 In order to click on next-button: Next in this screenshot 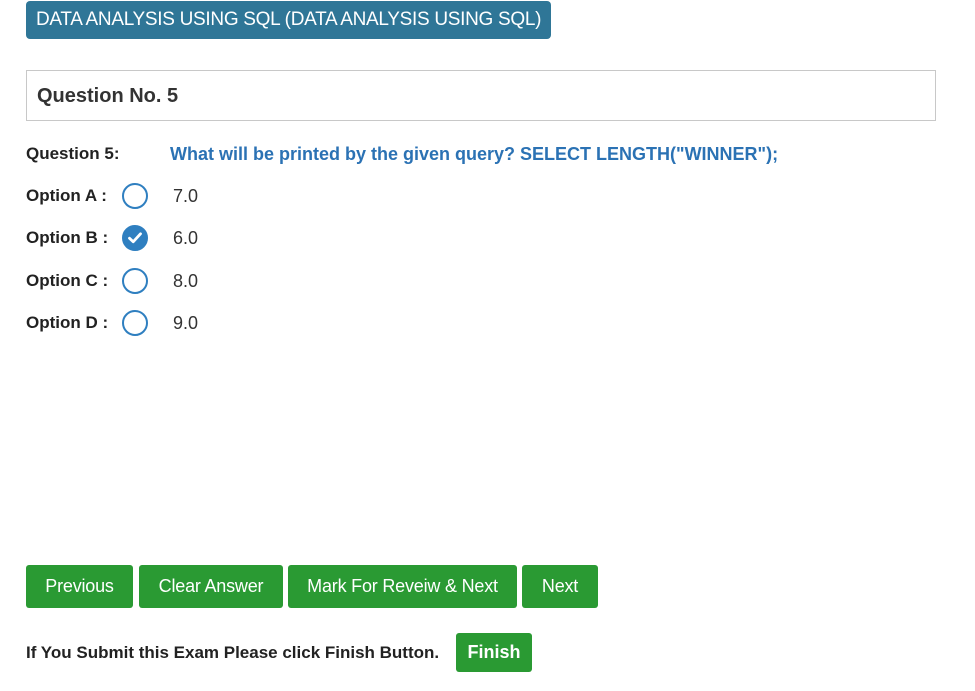, I will do `click(560, 586)`.